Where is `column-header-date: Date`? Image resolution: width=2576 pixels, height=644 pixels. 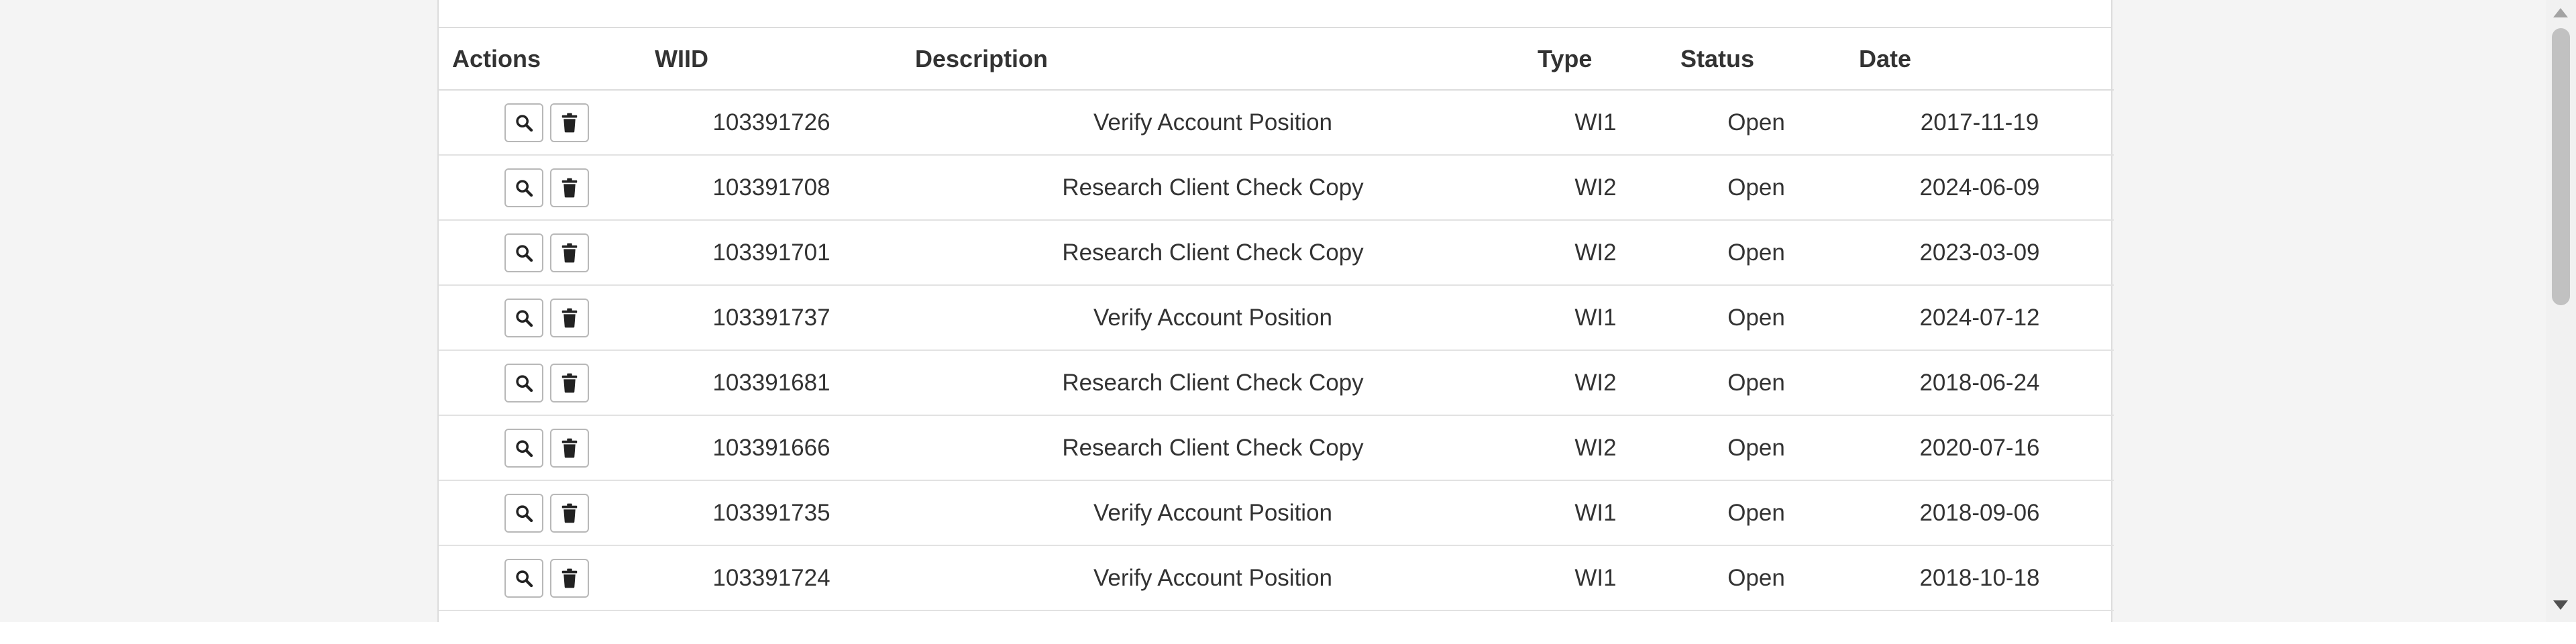
column-header-date: Date is located at coordinates (1979, 59).